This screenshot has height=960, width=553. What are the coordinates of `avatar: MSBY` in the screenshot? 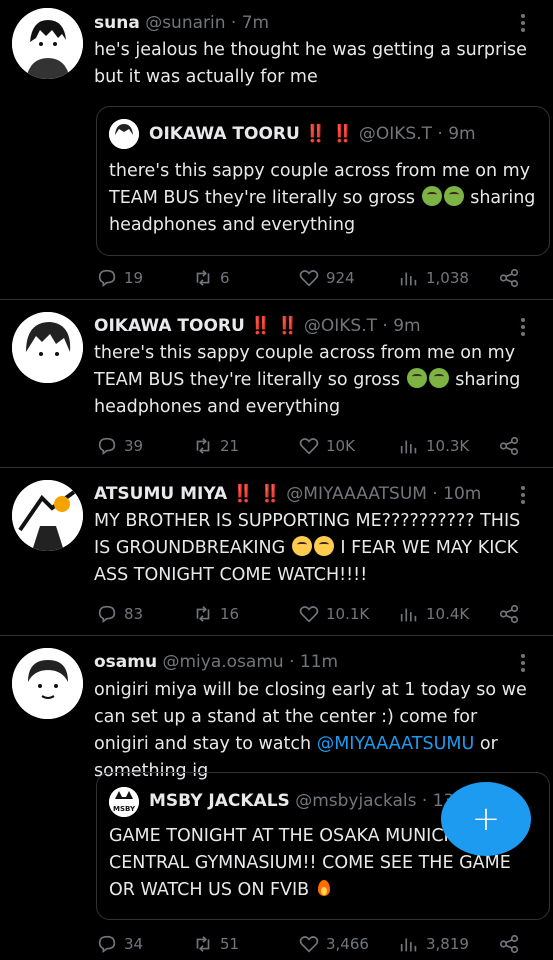 It's located at (124, 802).